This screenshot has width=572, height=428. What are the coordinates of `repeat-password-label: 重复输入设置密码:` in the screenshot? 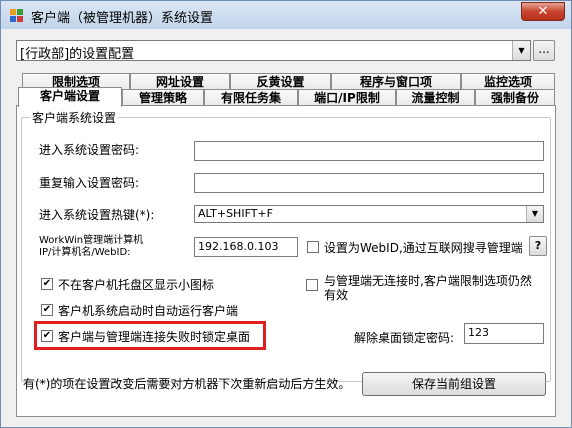 It's located at (89, 183).